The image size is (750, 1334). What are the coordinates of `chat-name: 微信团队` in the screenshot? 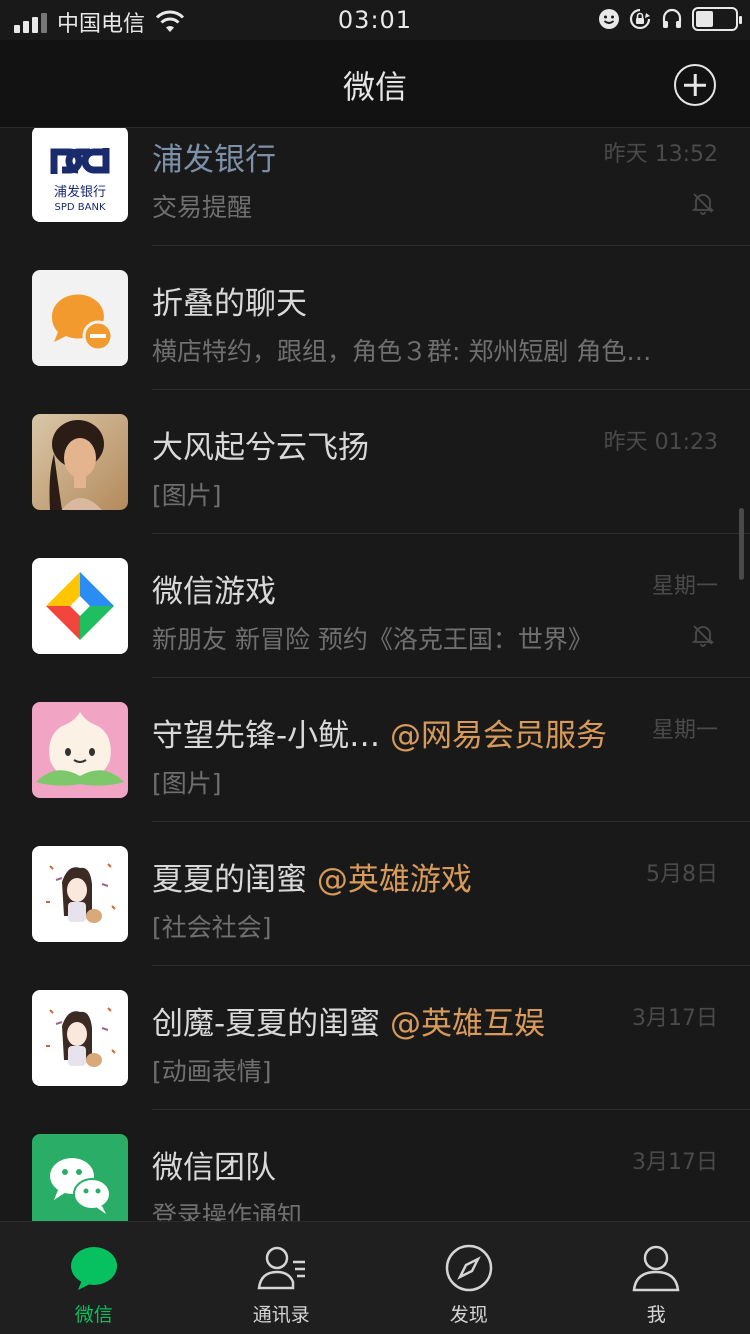 It's located at (214, 1168).